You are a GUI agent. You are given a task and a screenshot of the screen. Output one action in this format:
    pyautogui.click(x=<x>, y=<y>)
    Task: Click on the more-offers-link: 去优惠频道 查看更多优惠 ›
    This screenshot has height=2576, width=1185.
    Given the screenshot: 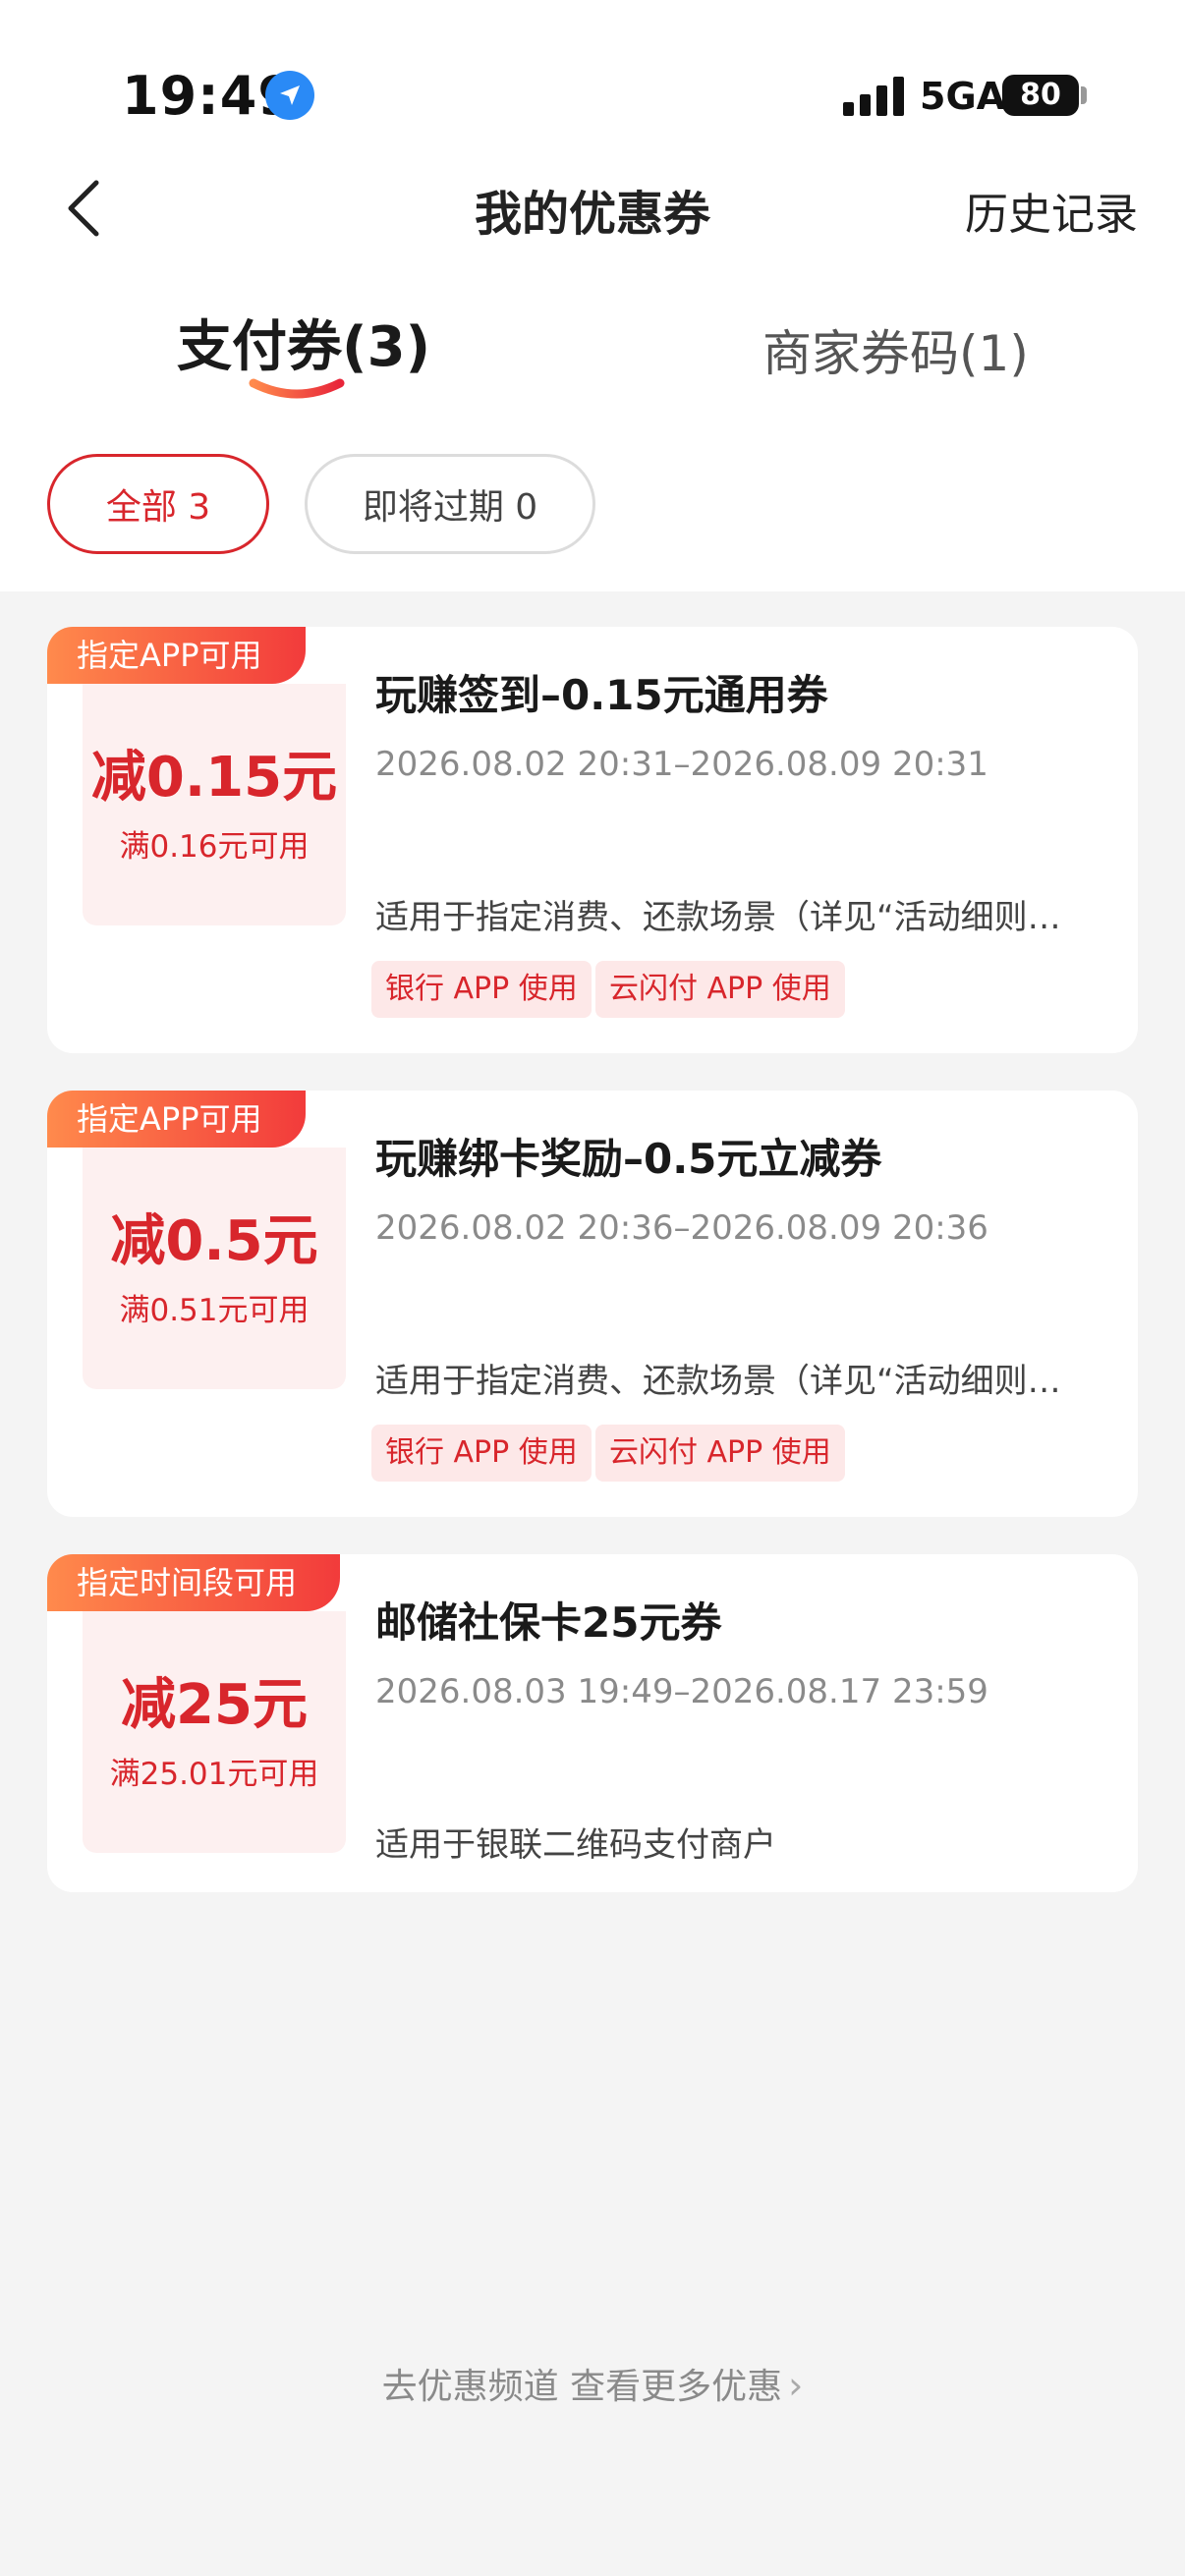 What is the action you would take?
    pyautogui.click(x=592, y=2383)
    